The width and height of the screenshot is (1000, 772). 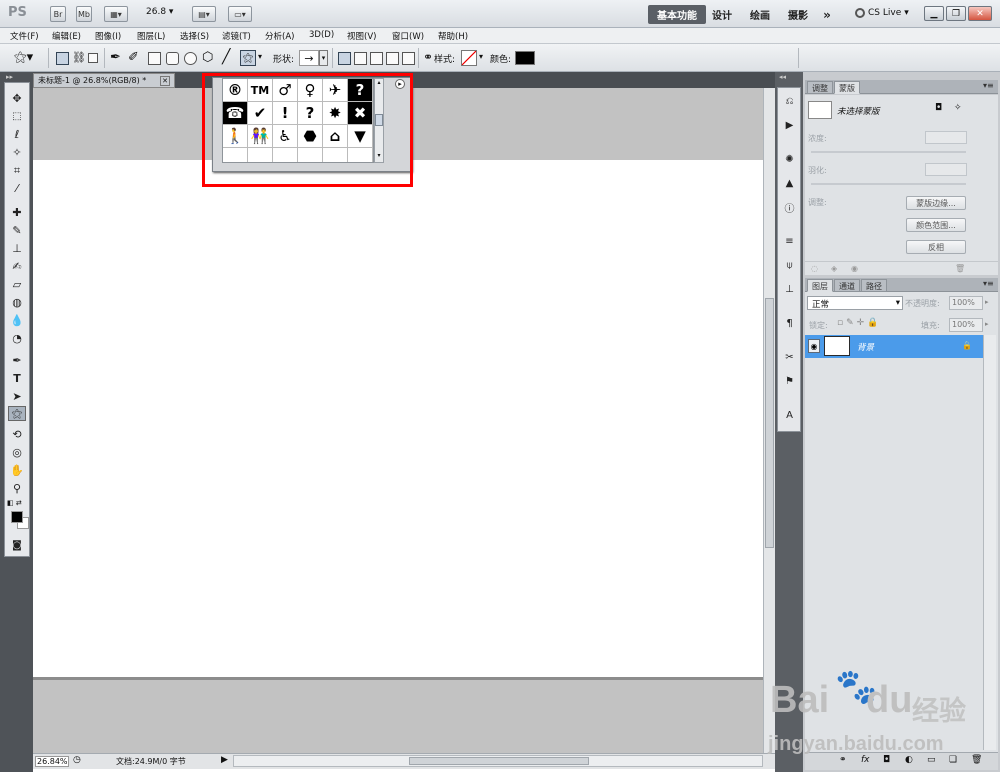 What do you see at coordinates (17, 116) in the screenshot?
I see `marquee-tool-icon: ⬚` at bounding box center [17, 116].